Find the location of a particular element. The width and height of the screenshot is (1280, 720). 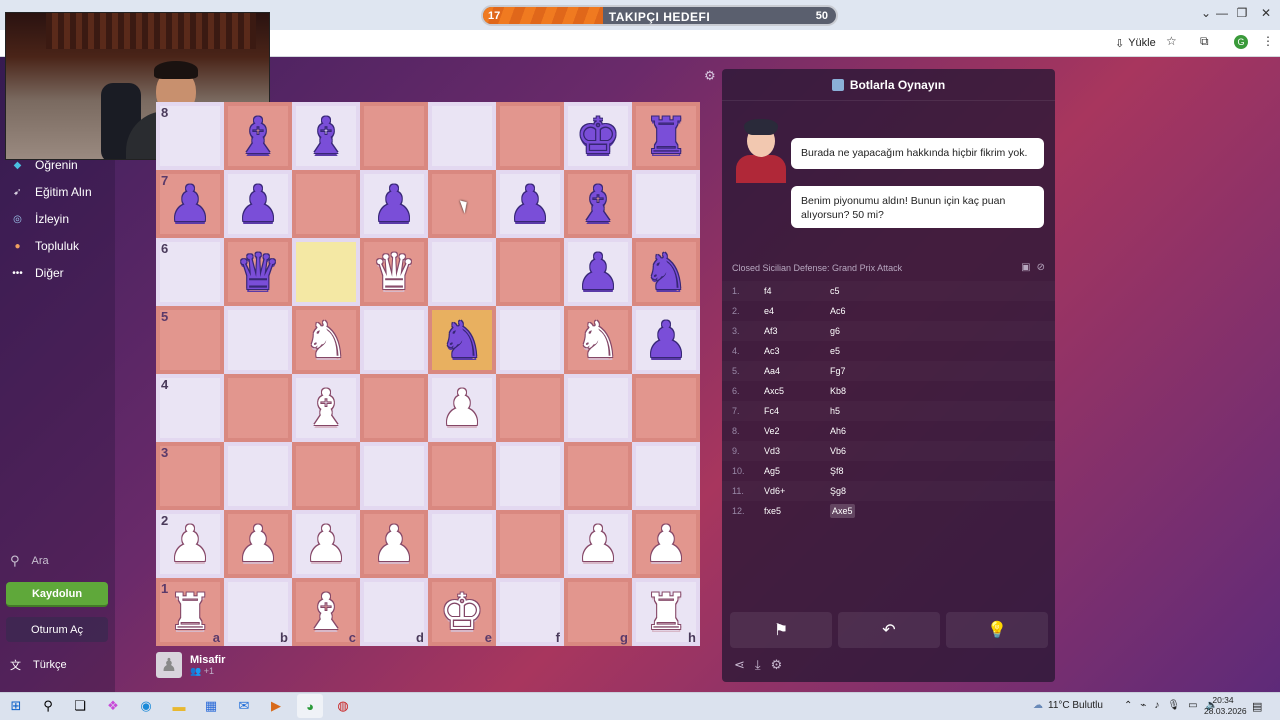

bookmark-star-icon: ☆ is located at coordinates (1171, 41).